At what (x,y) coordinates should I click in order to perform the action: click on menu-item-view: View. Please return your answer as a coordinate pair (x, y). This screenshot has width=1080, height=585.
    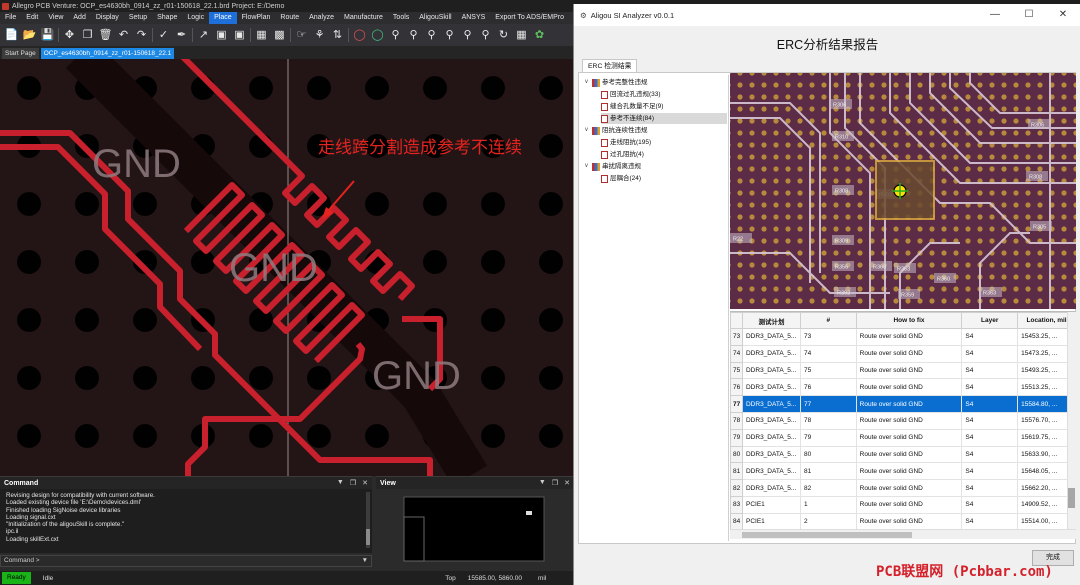
    Looking at the image, I should click on (55, 18).